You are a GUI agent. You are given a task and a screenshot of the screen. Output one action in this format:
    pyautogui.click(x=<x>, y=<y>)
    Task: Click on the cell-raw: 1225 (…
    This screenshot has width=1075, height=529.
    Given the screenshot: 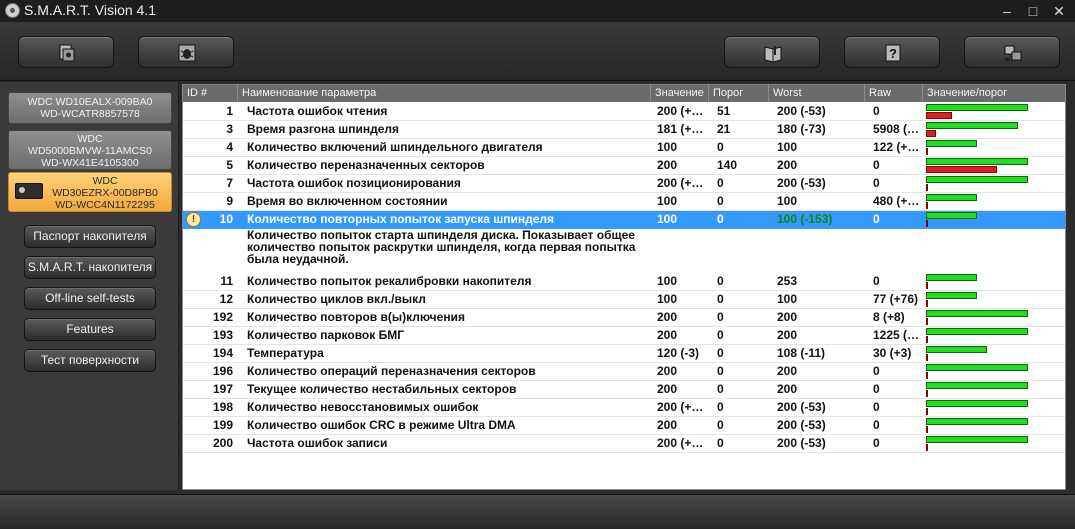 What is the action you would take?
    pyautogui.click(x=896, y=335)
    